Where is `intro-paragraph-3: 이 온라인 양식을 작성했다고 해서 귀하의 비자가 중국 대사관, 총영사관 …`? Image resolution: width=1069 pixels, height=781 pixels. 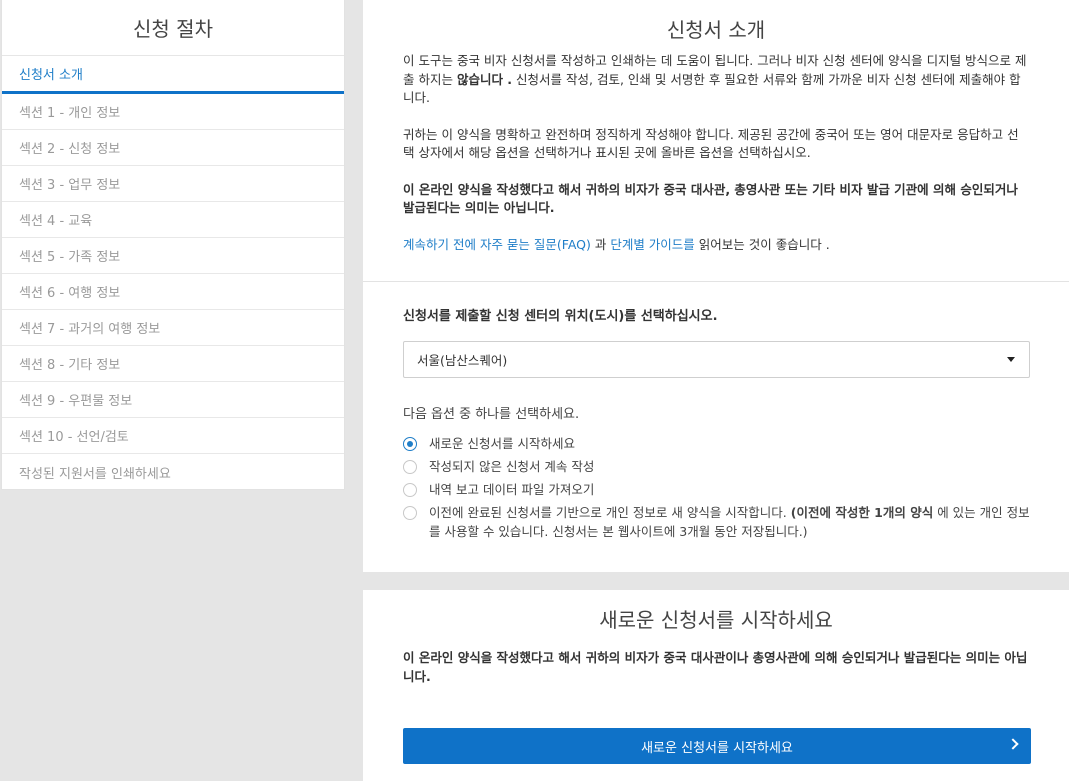
intro-paragraph-3: 이 온라인 양식을 작성했다고 해서 귀하의 비자가 중국 대사관, 총영사관 … is located at coordinates (710, 198).